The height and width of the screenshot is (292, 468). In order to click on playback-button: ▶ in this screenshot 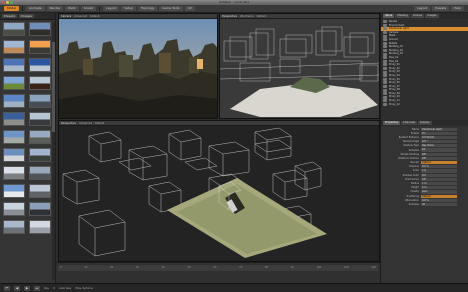, I will do `click(27, 288)`.